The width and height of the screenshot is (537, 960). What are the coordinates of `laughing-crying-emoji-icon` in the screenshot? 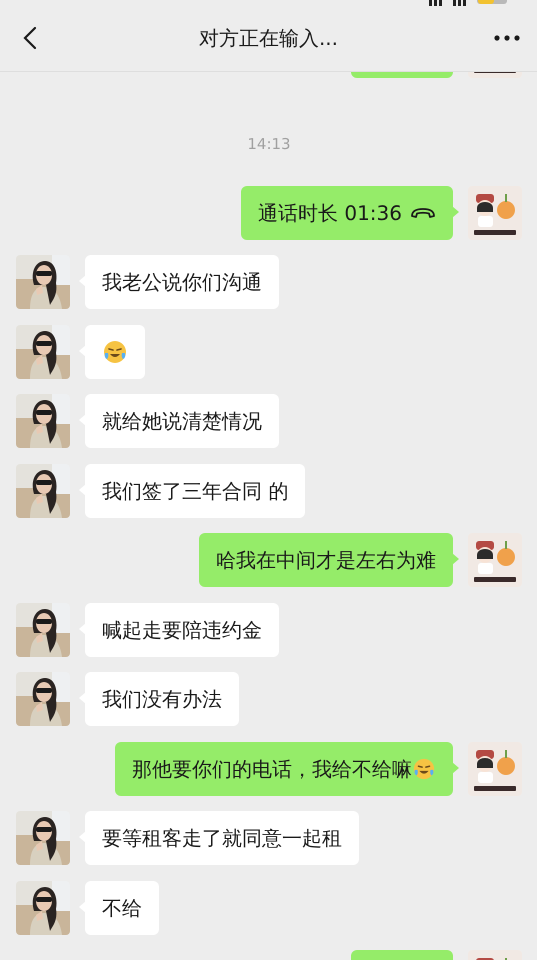 It's located at (115, 351).